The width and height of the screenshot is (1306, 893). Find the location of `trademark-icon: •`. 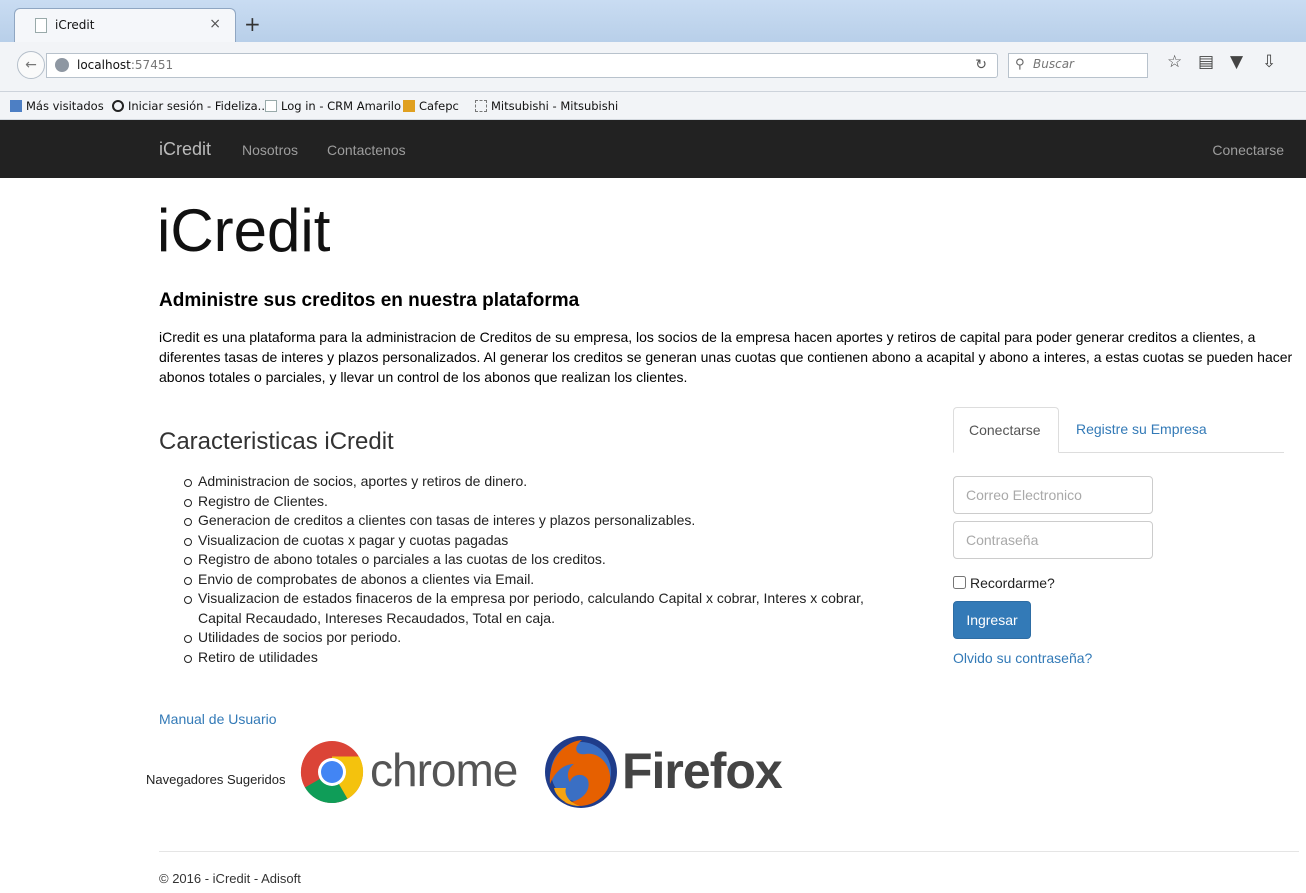

trademark-icon: • is located at coordinates (761, 766).